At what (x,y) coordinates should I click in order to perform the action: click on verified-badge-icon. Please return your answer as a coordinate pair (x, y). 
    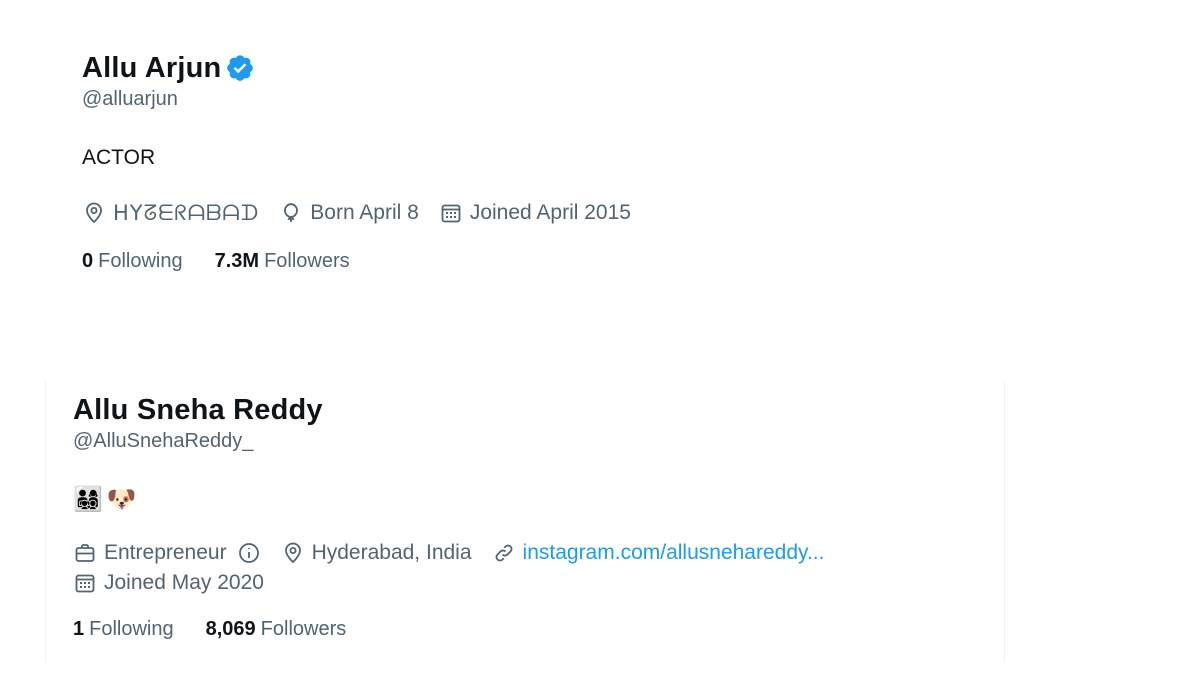
    Looking at the image, I should click on (240, 68).